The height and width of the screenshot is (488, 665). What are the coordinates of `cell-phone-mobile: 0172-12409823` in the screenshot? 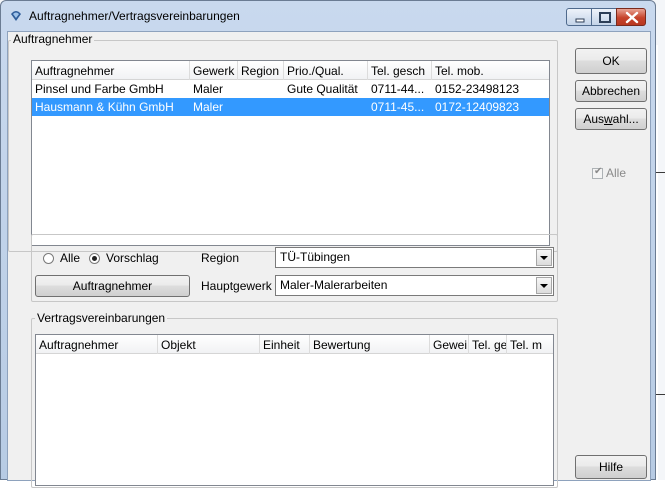 It's located at (477, 107).